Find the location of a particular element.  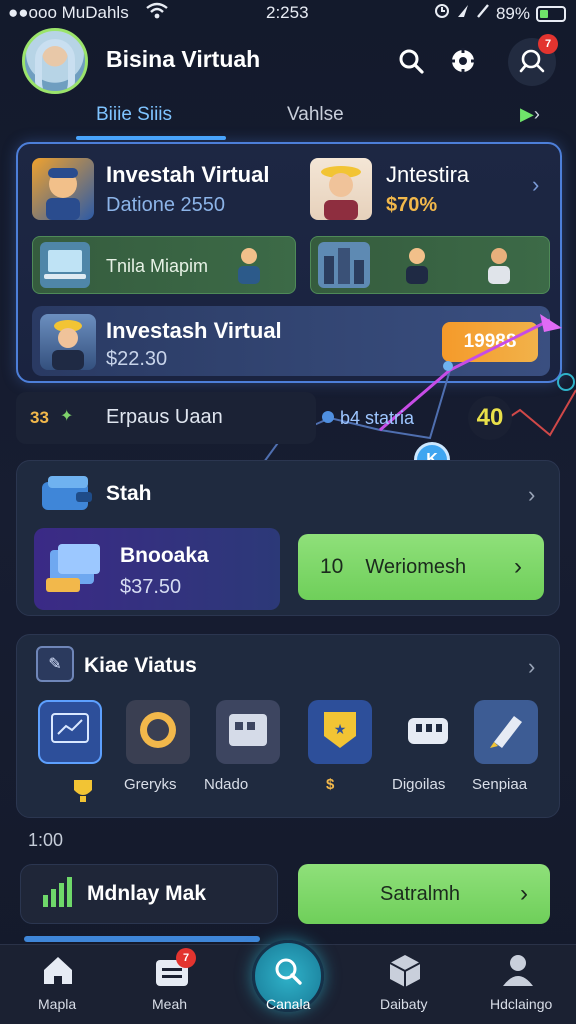

alarm-icon is located at coordinates (442, 13).